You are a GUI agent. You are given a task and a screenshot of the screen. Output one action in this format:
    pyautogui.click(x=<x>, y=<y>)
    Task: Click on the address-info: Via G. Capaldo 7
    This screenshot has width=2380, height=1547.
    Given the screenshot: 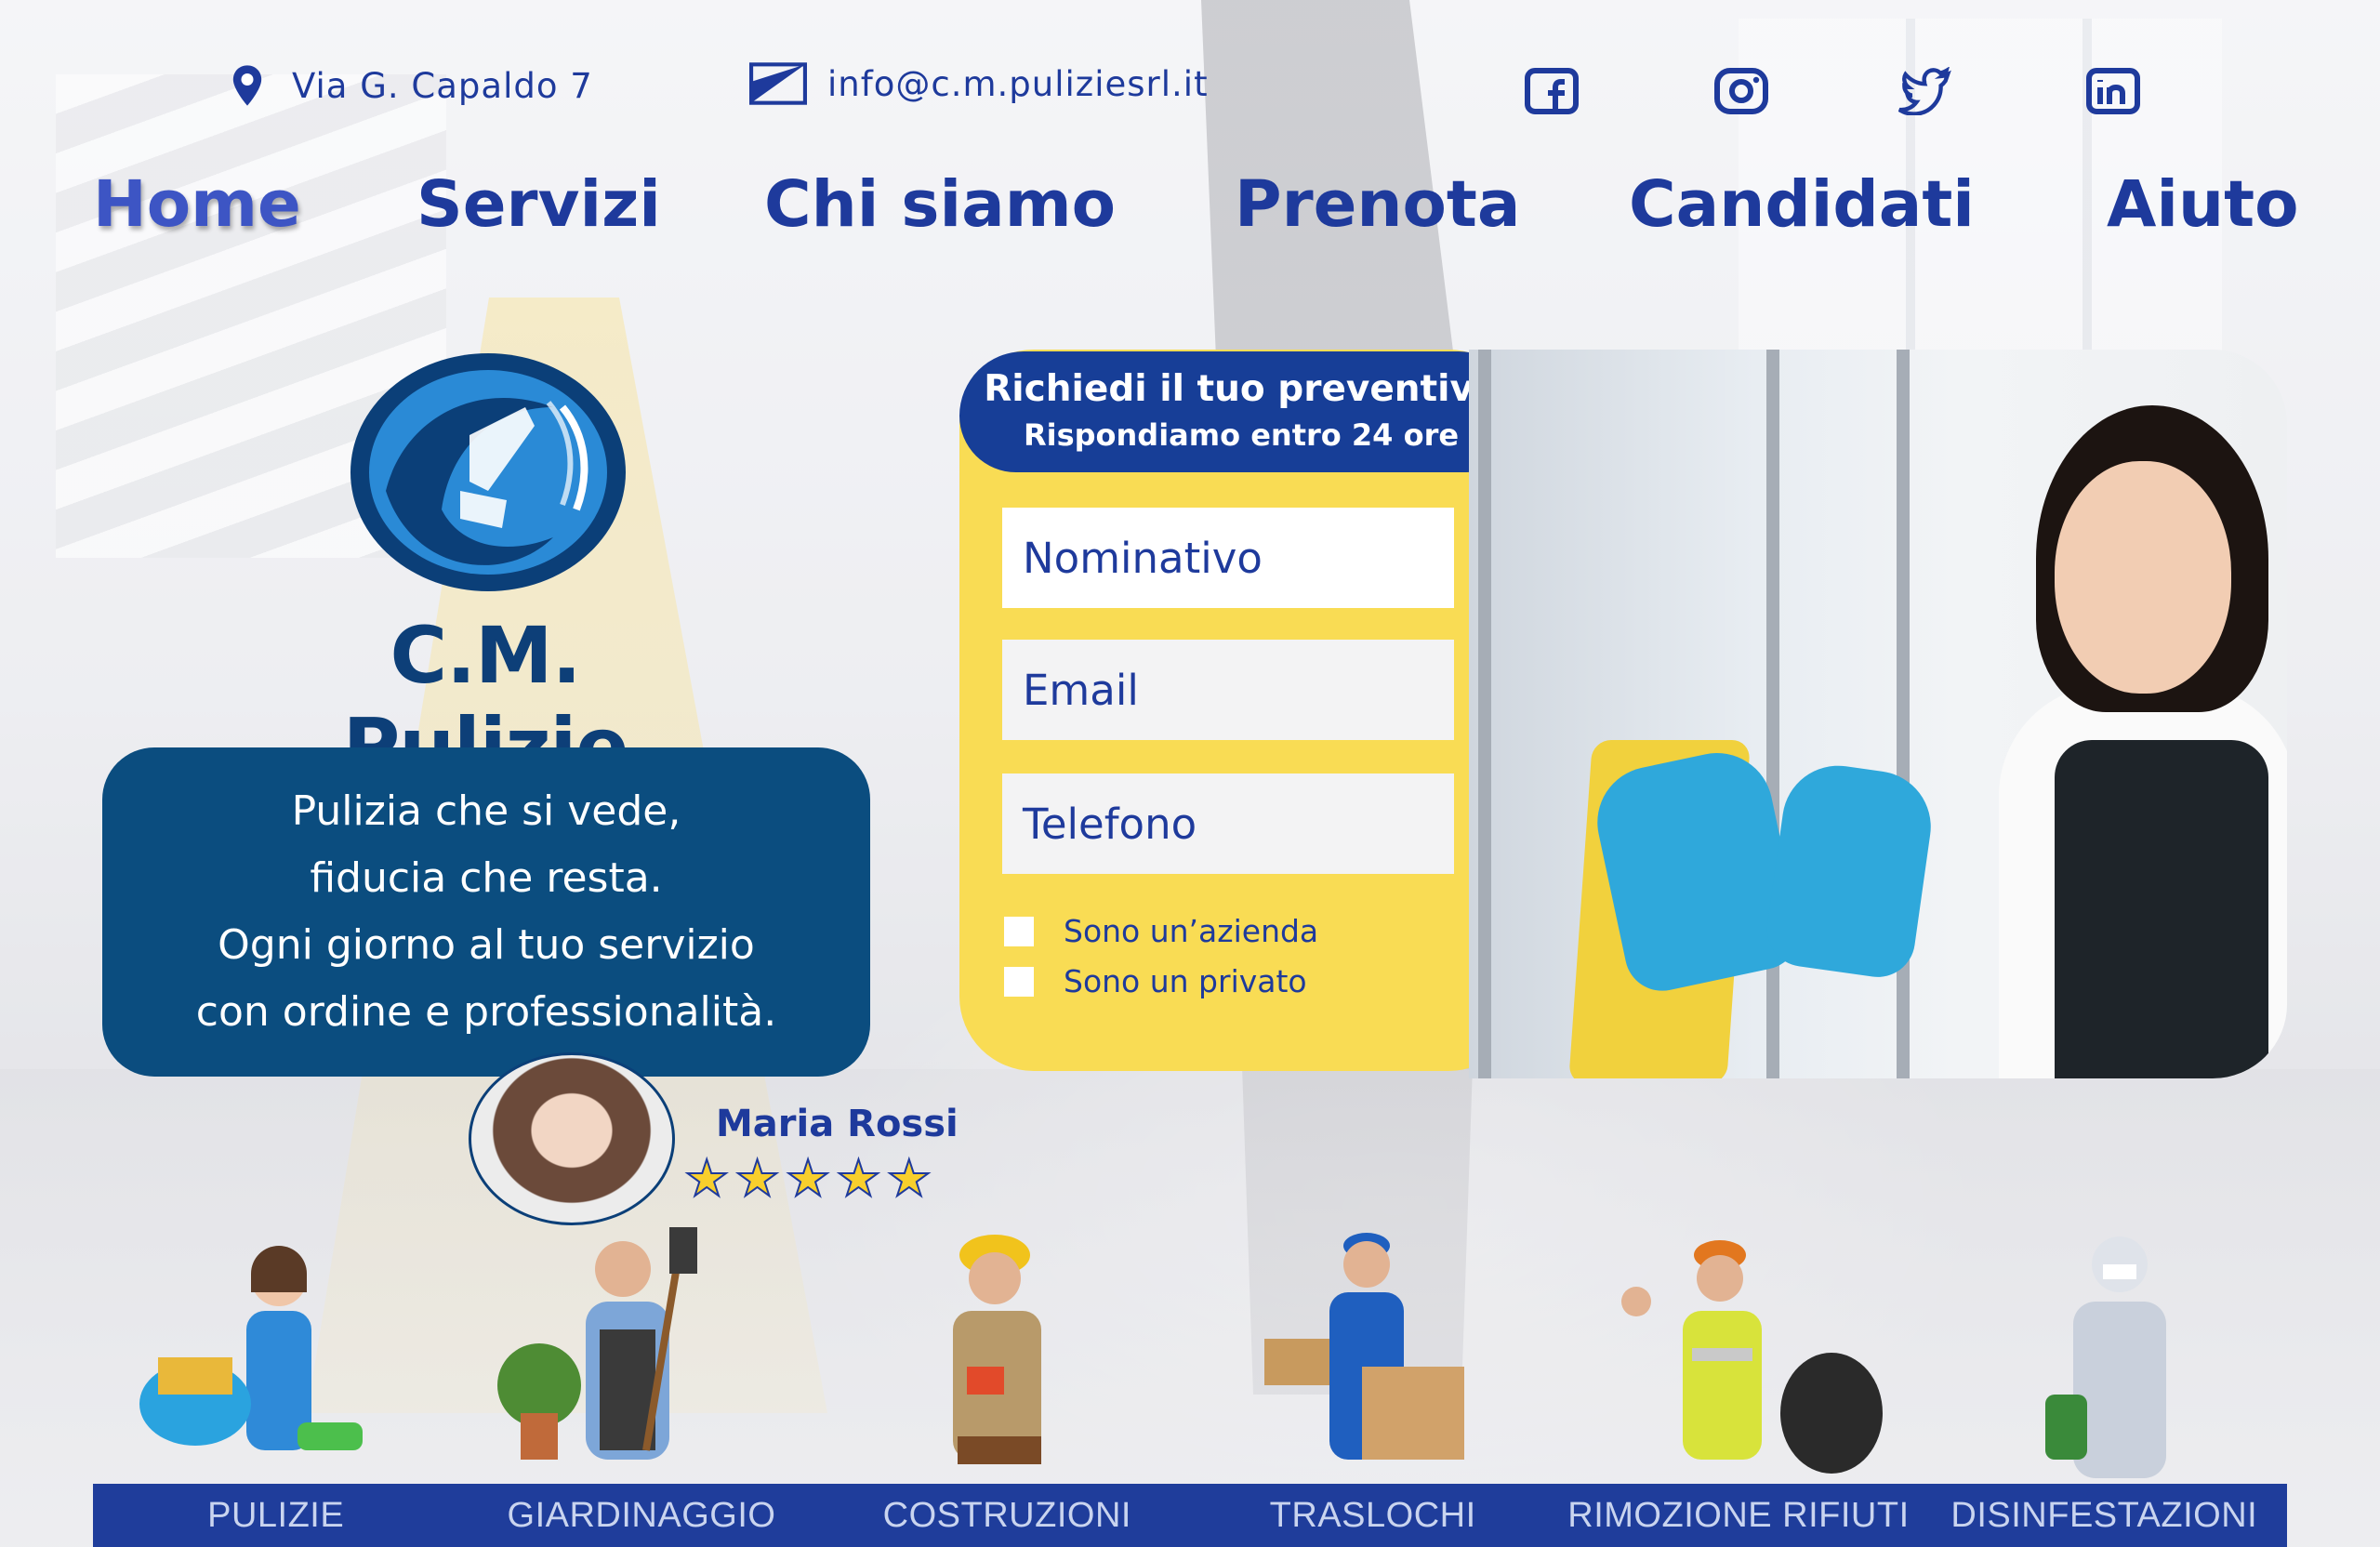 What is the action you would take?
    pyautogui.click(x=408, y=85)
    